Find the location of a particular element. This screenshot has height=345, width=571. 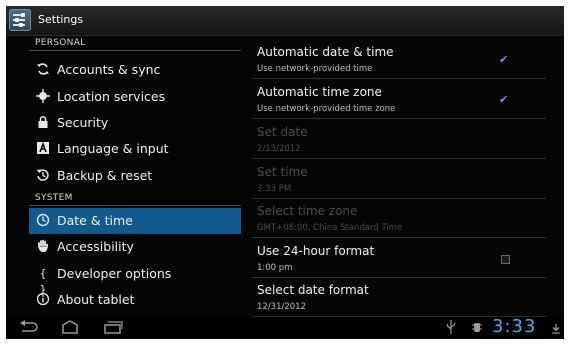

sidebar-item-accessibility: Accessibility is located at coordinates (135, 247).